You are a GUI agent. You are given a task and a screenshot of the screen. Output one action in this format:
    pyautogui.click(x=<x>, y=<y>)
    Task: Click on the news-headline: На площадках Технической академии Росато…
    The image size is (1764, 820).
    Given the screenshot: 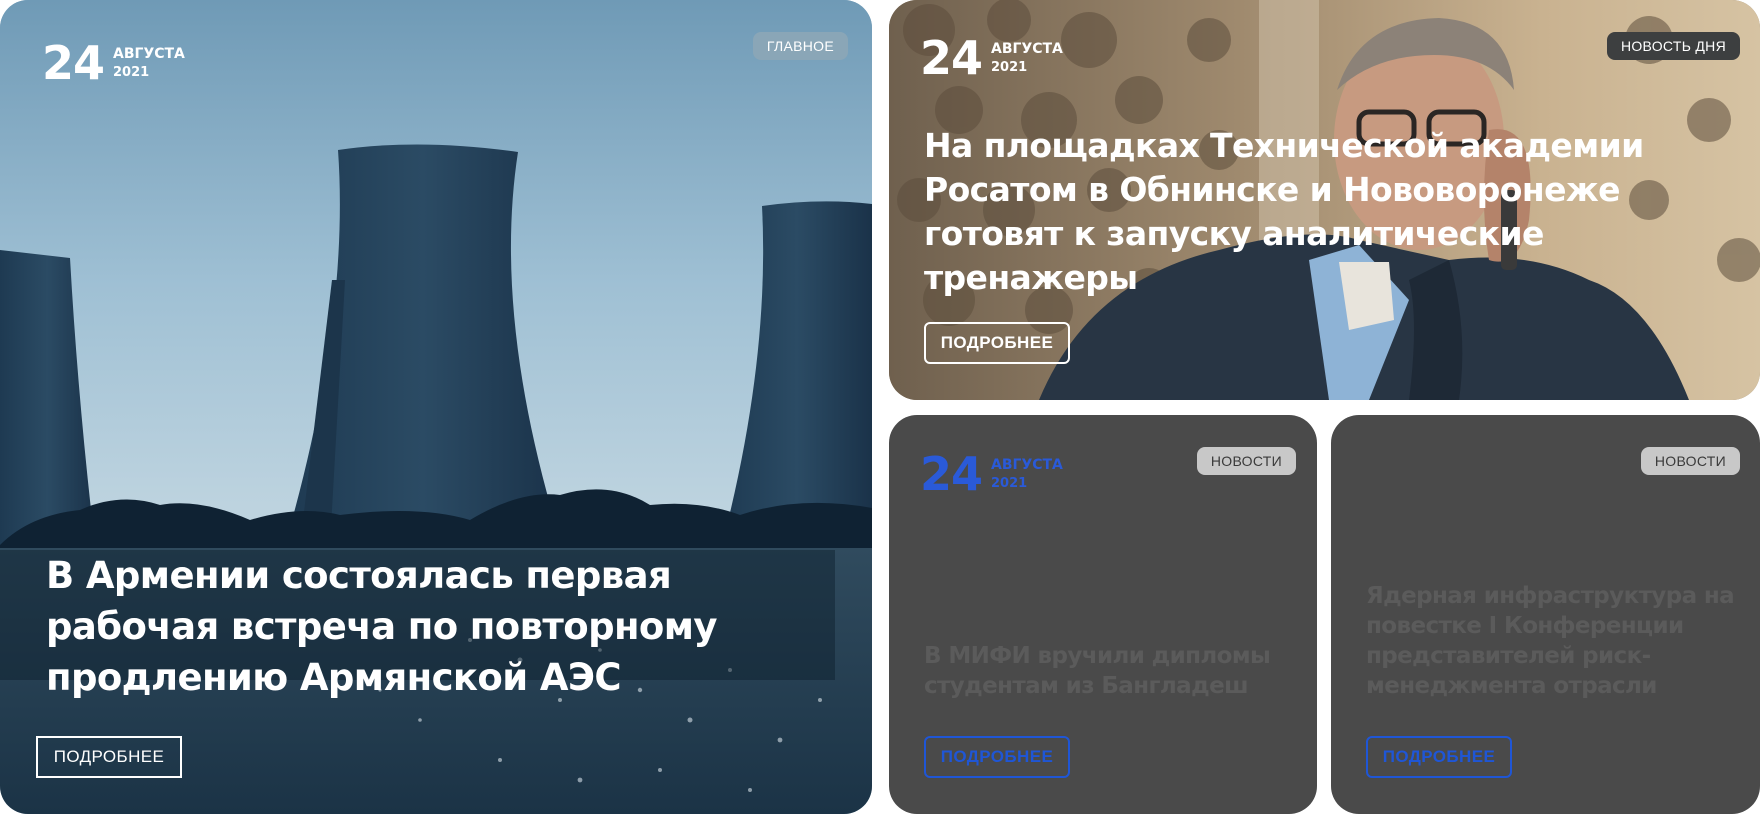 What is the action you would take?
    pyautogui.click(x=1284, y=212)
    